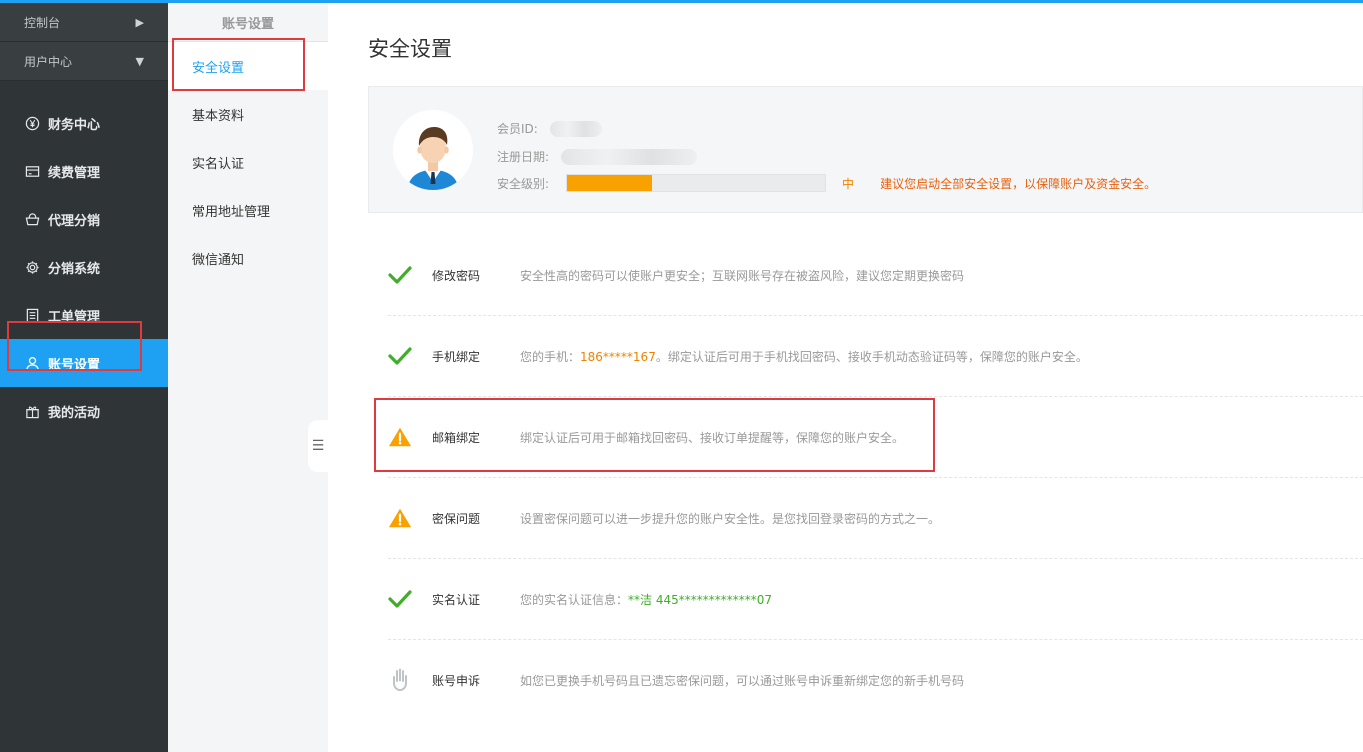 The image size is (1363, 752). What do you see at coordinates (629, 156) in the screenshot?
I see `reg-date-value-redacted` at bounding box center [629, 156].